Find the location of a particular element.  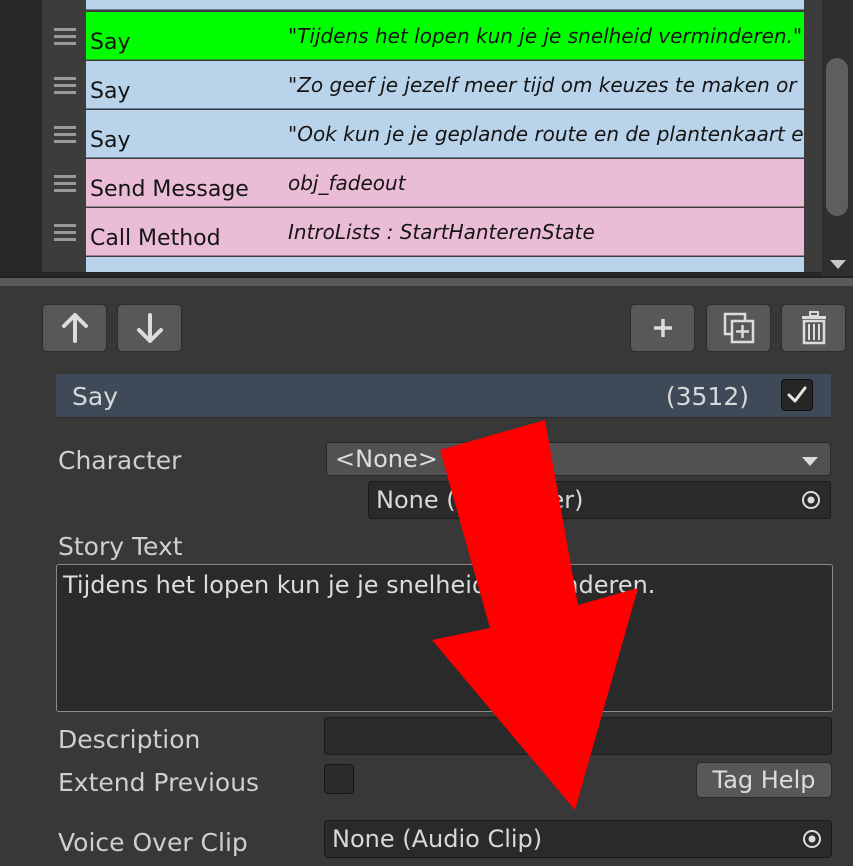

checkmark-icon is located at coordinates (797, 394).